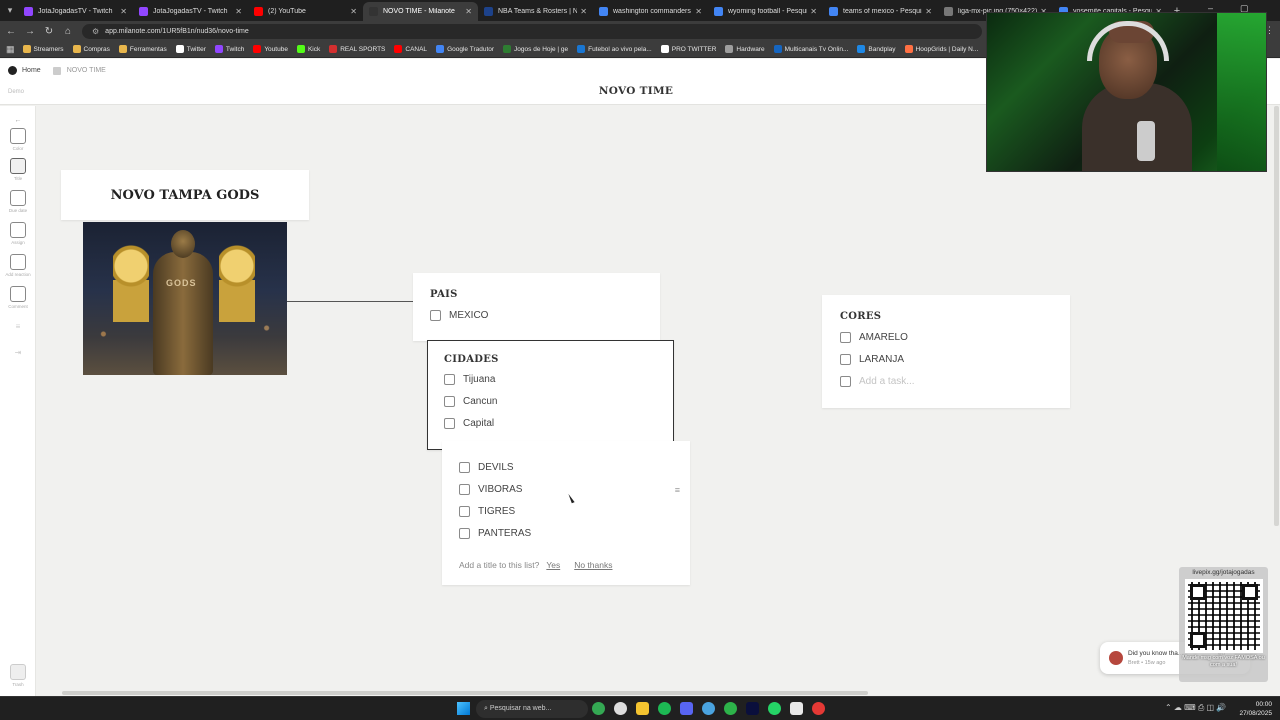 Image resolution: width=1280 pixels, height=720 pixels. What do you see at coordinates (357, 49) in the screenshot?
I see `bookmark-item: REAL SPORTS` at bounding box center [357, 49].